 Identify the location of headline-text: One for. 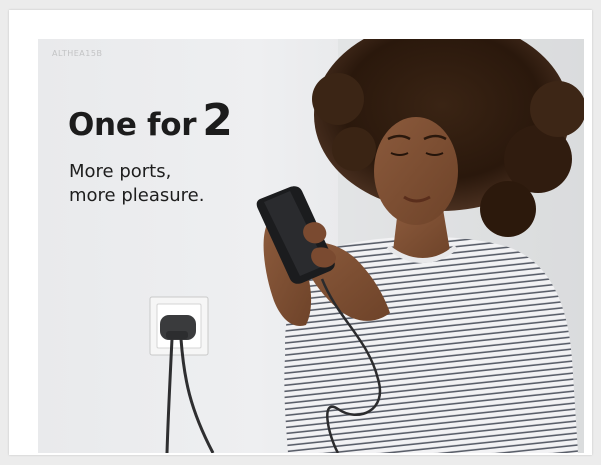
(132, 125).